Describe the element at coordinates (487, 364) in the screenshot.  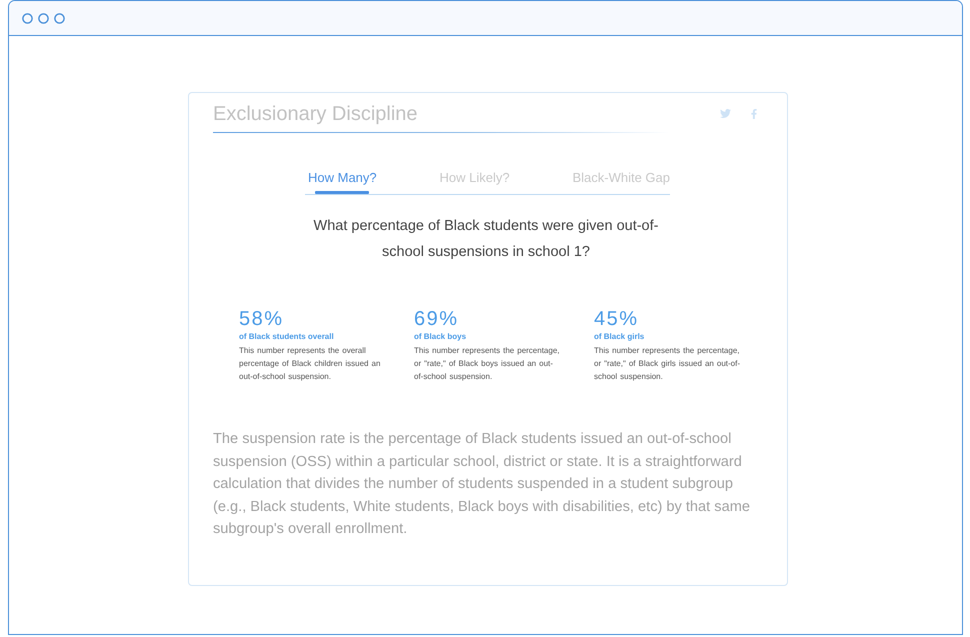
I see `stat-description: This number represents the percentage, or "rate," of Black boys issued an out-of-school suspension.` at that location.